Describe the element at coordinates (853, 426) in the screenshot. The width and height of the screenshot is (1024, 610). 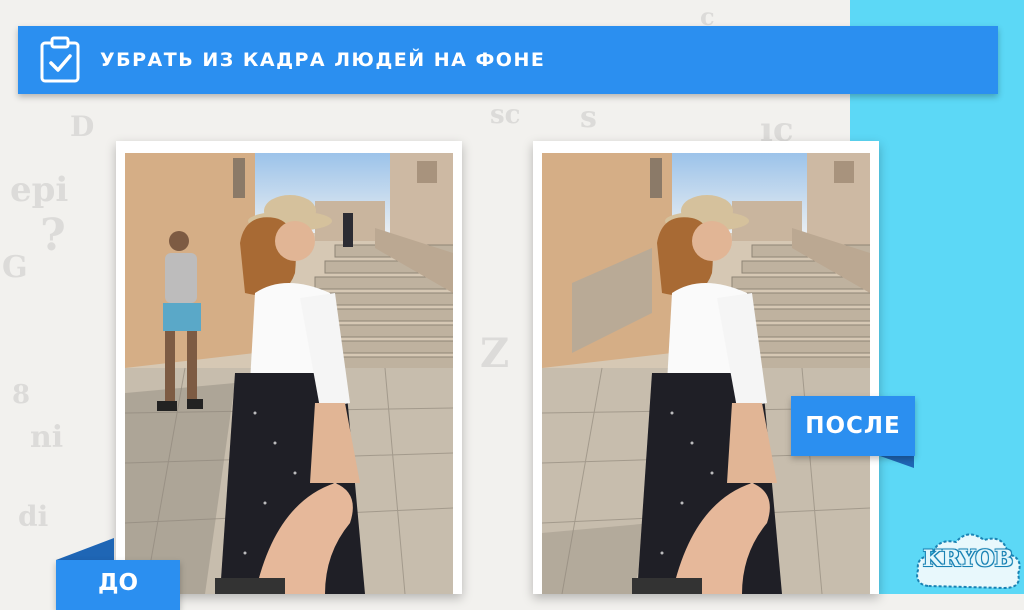
I see `after-label: ПОСЛЕ` at that location.